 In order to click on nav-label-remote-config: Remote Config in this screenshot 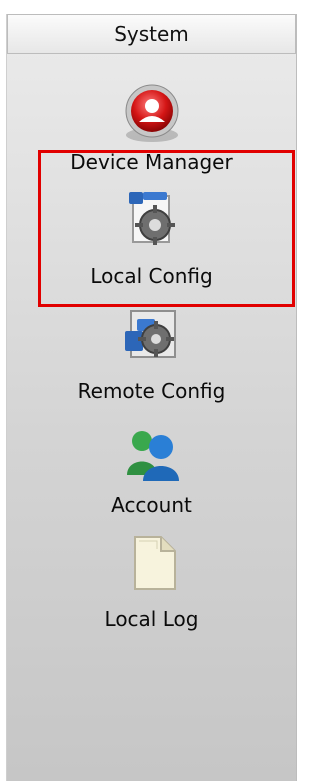, I will do `click(151, 391)`.